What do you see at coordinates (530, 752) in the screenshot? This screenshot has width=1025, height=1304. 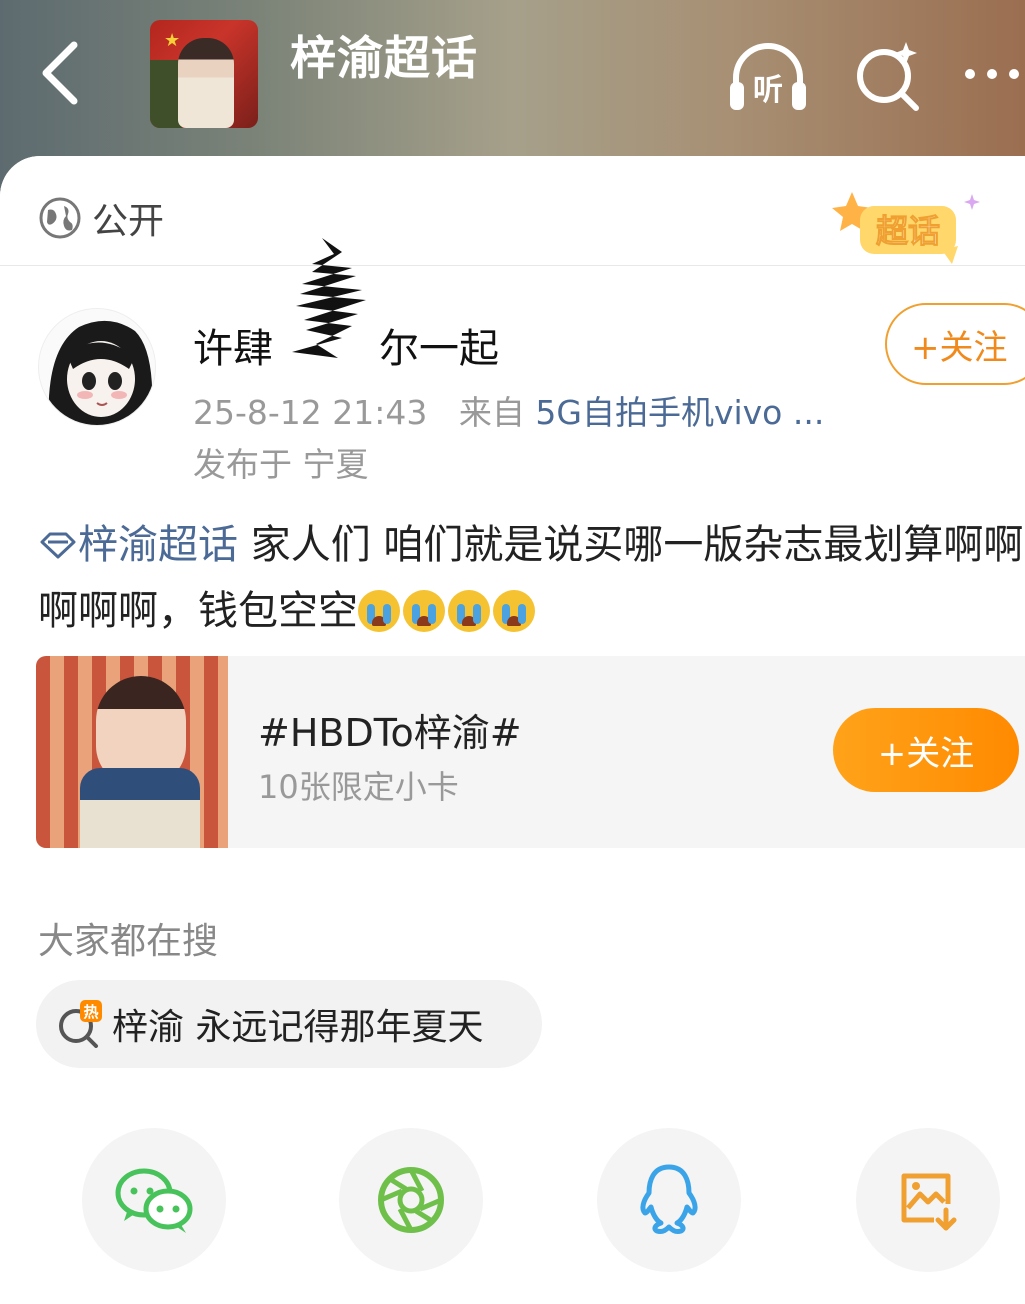 I see `topic-card: #HBDTo梓渝# 10张限定小卡 +关注` at bounding box center [530, 752].